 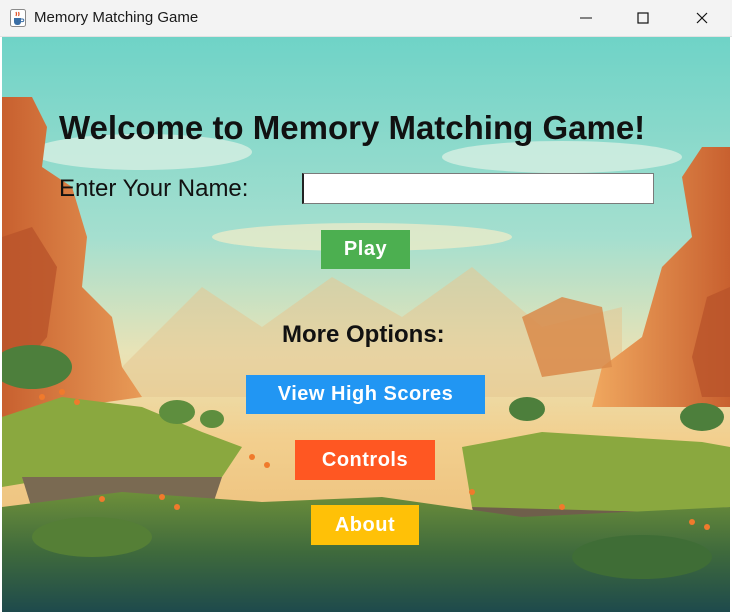 What do you see at coordinates (365, 249) in the screenshot?
I see `play-button: Play` at bounding box center [365, 249].